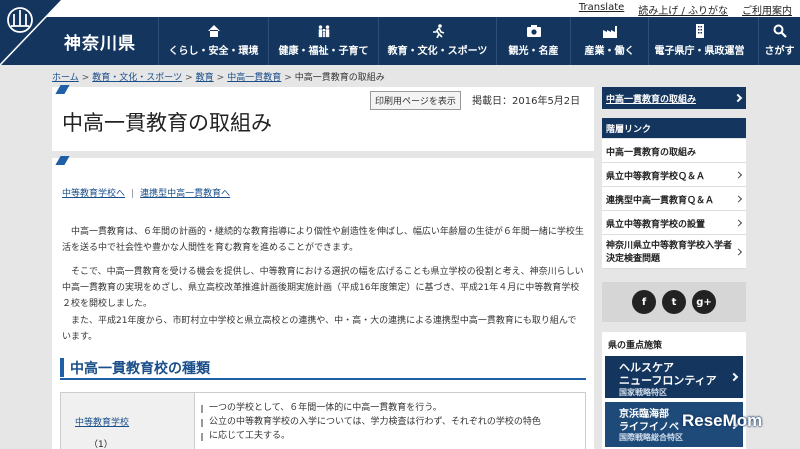 The height and width of the screenshot is (449, 800). I want to click on runner-icon, so click(438, 31).